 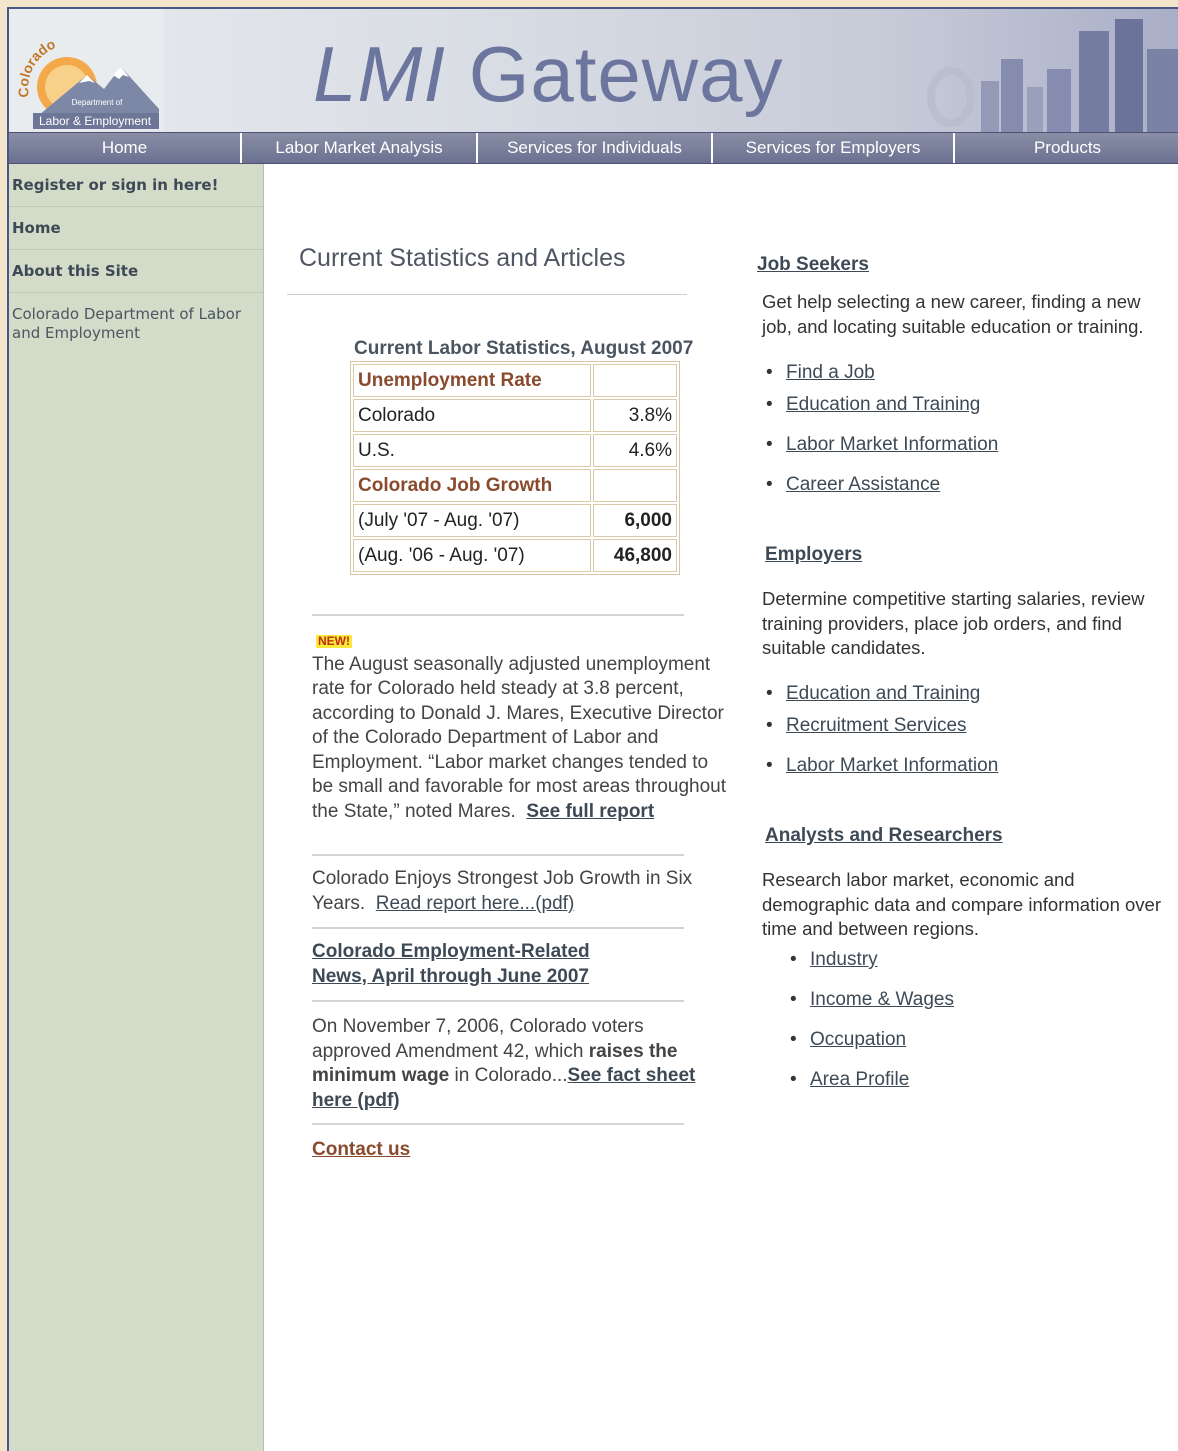 I want to click on find-a-job-link: Find a Job, so click(x=830, y=372).